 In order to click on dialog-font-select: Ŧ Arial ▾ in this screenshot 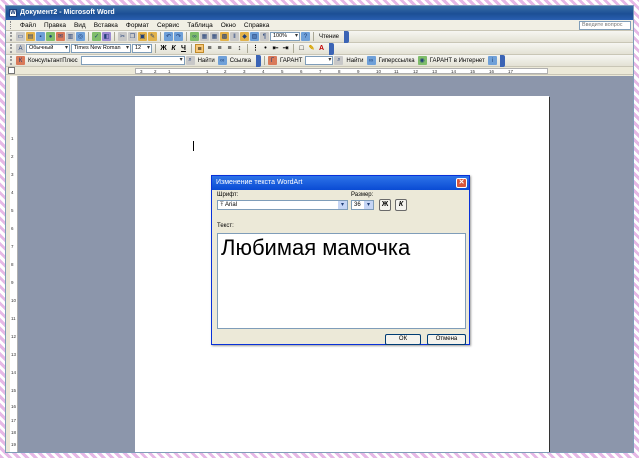, I will do `click(282, 205)`.